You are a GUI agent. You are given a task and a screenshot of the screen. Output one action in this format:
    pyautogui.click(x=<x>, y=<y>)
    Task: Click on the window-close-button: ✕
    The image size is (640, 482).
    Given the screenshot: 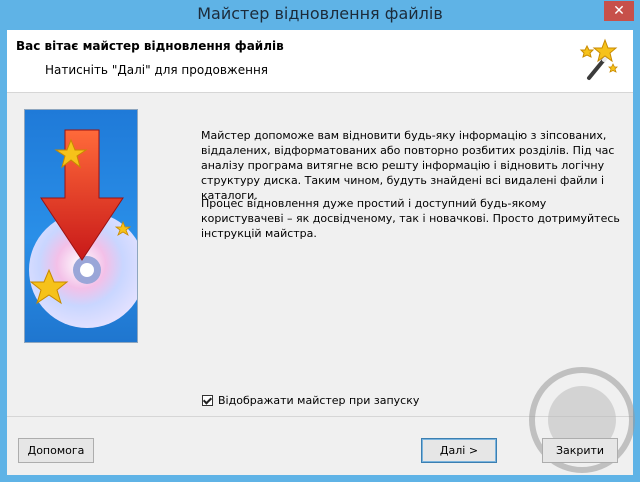 What is the action you would take?
    pyautogui.click(x=619, y=11)
    